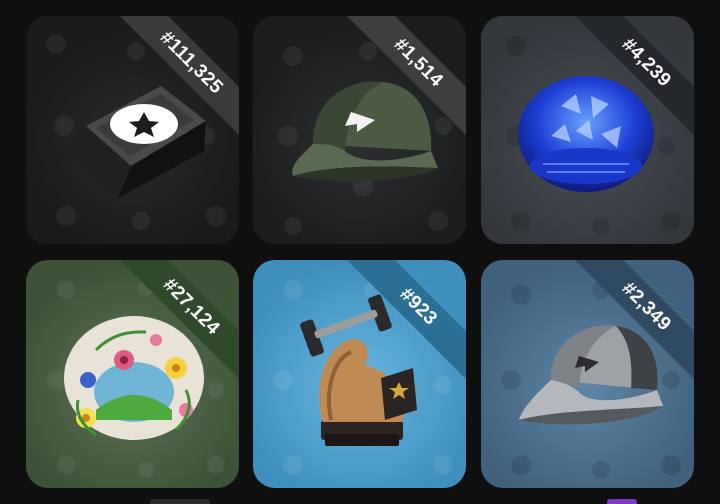 The image size is (720, 504). I want to click on green-cap-icon, so click(365, 131).